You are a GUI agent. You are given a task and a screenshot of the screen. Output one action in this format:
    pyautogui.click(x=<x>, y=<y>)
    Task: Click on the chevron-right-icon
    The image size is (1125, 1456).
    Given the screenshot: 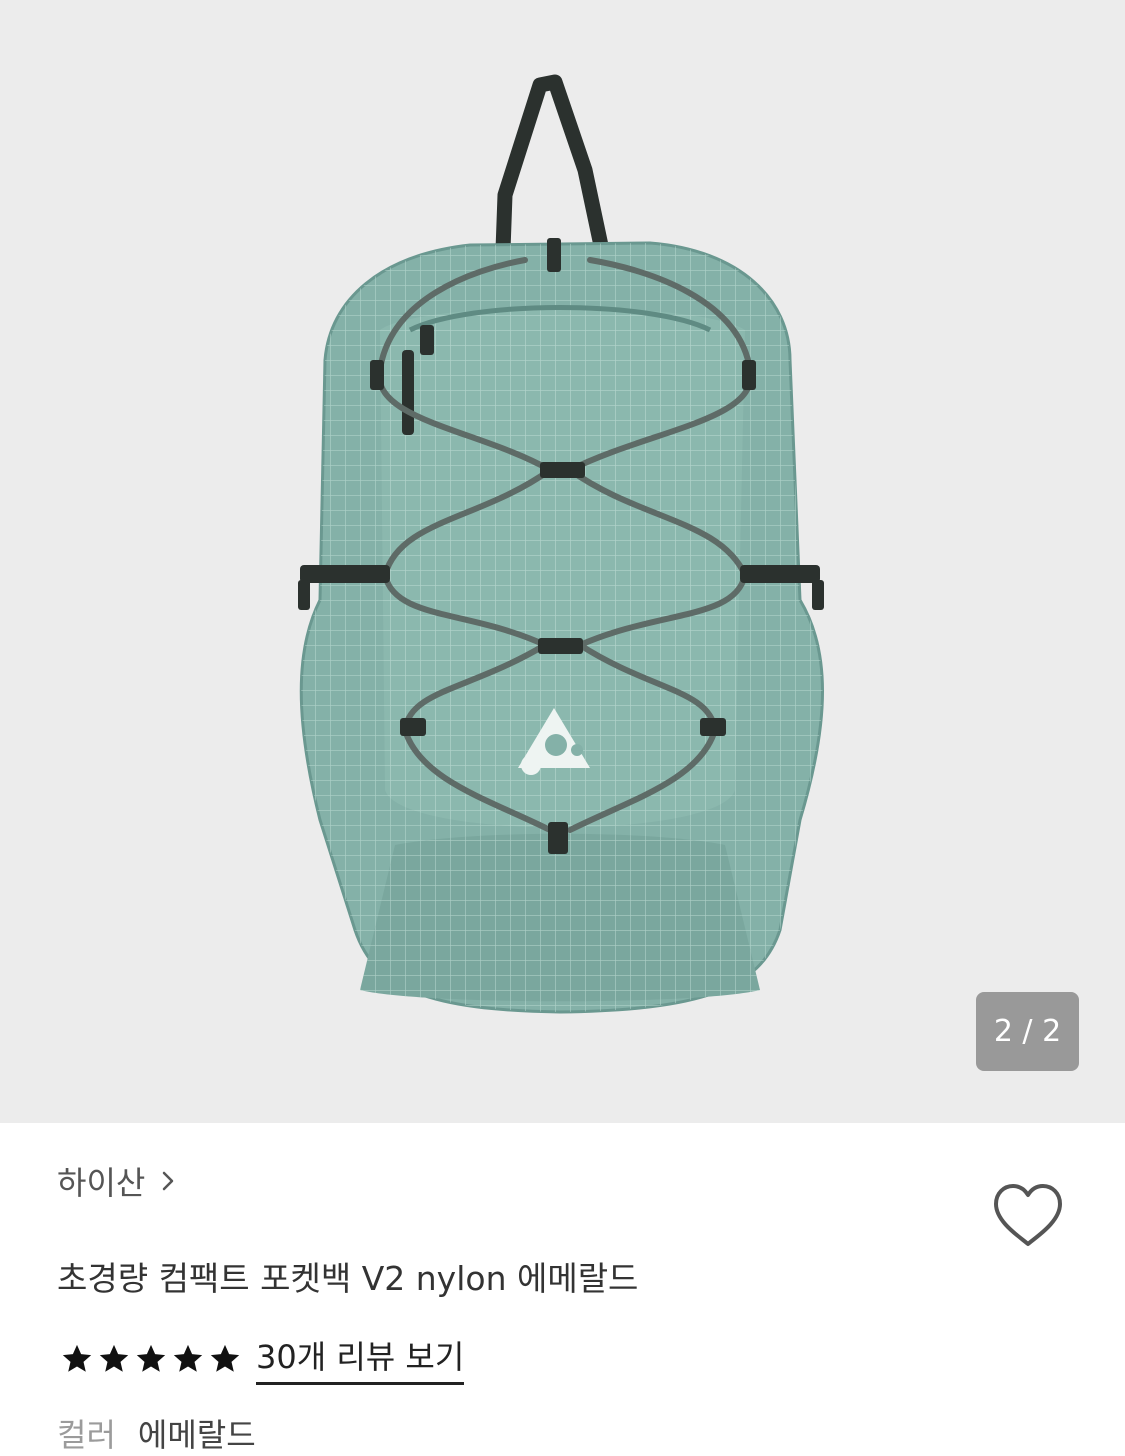 What is the action you would take?
    pyautogui.click(x=168, y=1181)
    